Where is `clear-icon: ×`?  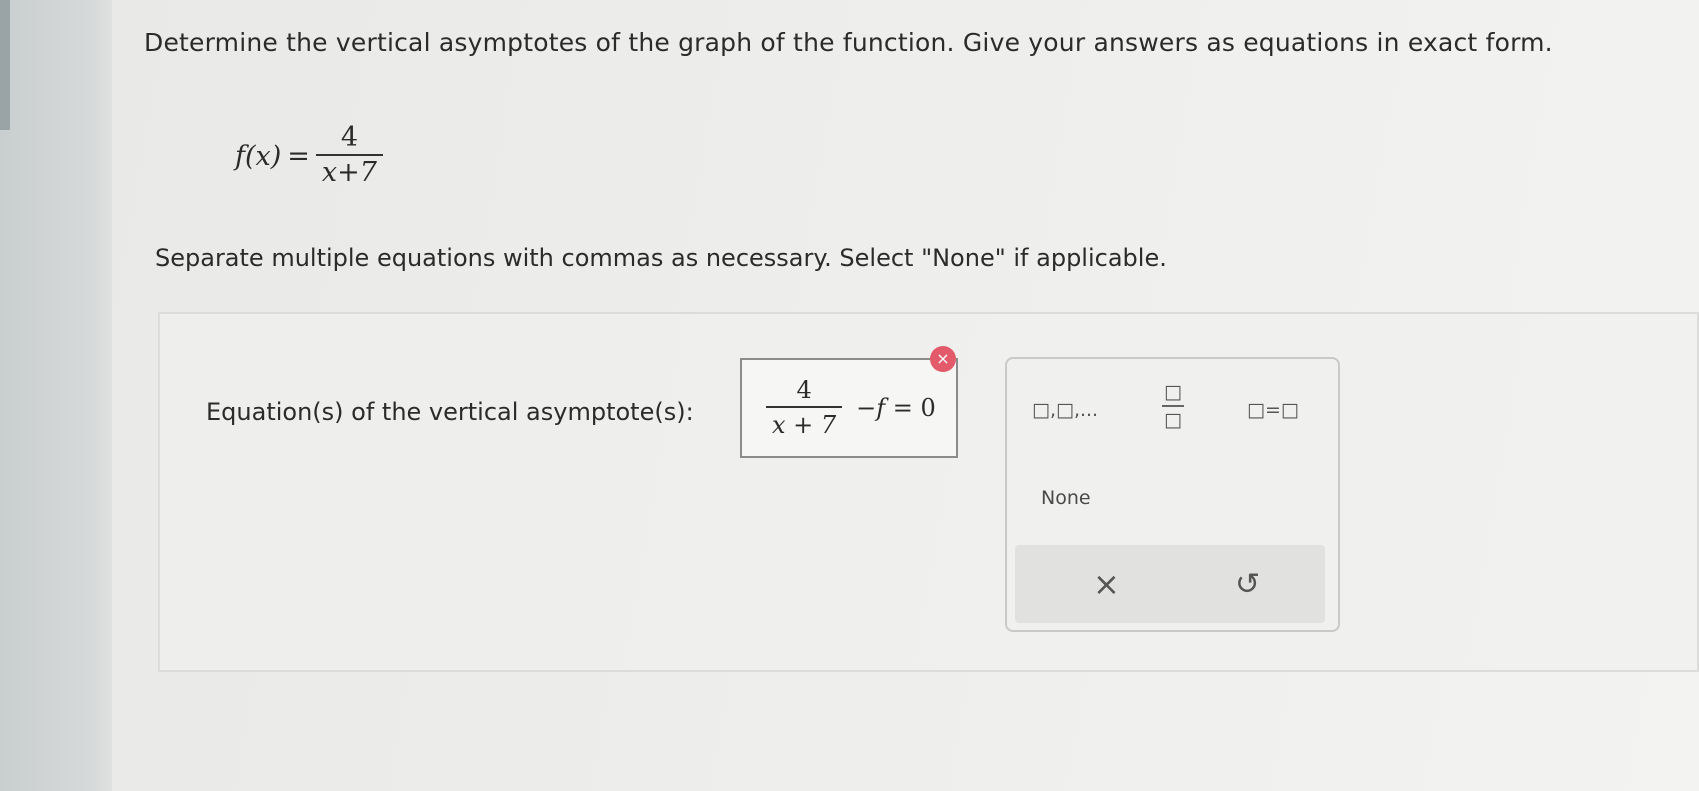 clear-icon: × is located at coordinates (1106, 584).